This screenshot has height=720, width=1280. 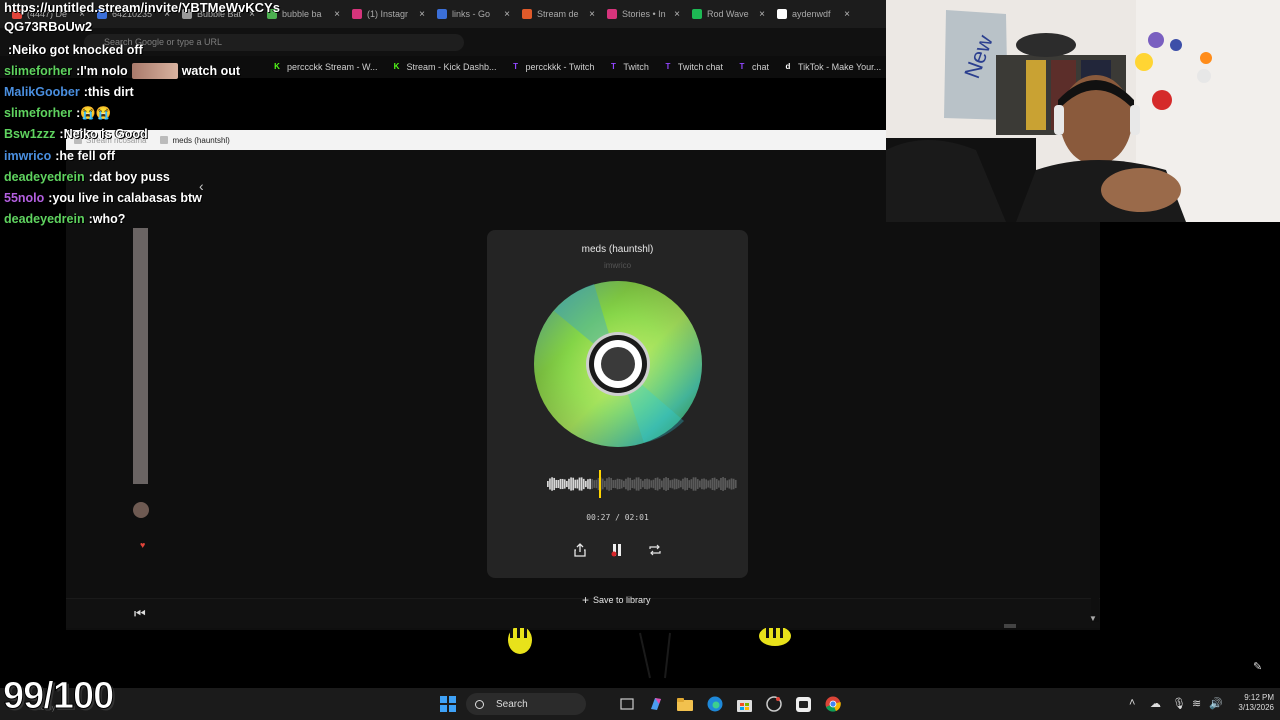 What do you see at coordinates (448, 704) in the screenshot?
I see `start-menu-icon` at bounding box center [448, 704].